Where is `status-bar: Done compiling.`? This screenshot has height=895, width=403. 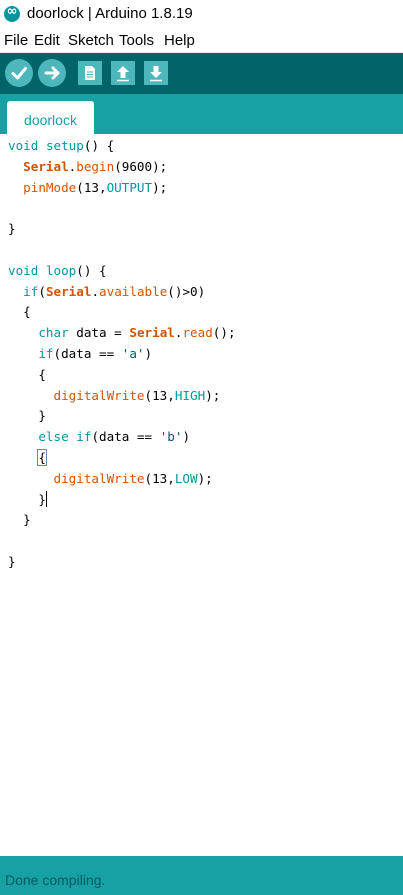 status-bar: Done compiling. is located at coordinates (201, 875).